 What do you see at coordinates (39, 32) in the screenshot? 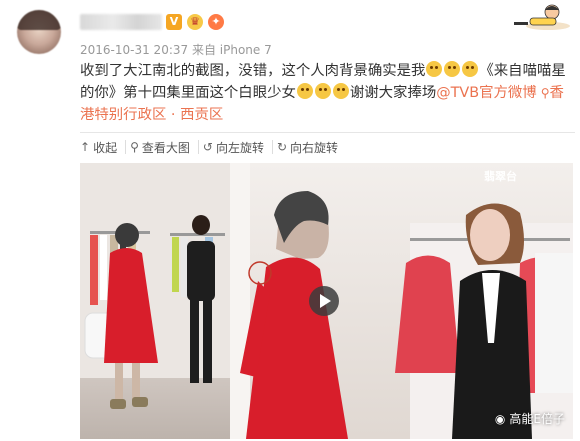
I see `avatar` at bounding box center [39, 32].